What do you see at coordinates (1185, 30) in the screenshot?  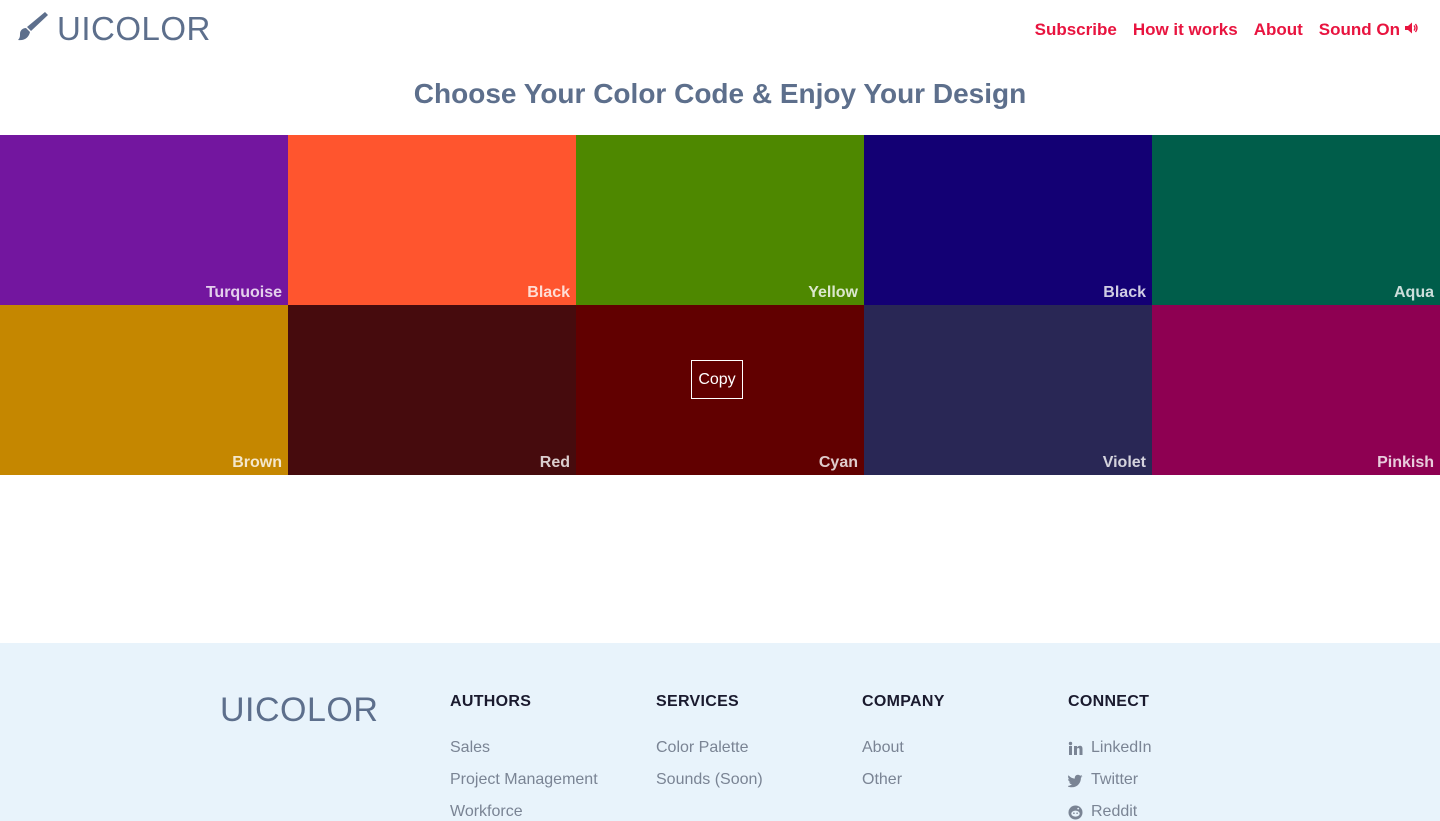 I see `nav-how-it-works: How it works` at bounding box center [1185, 30].